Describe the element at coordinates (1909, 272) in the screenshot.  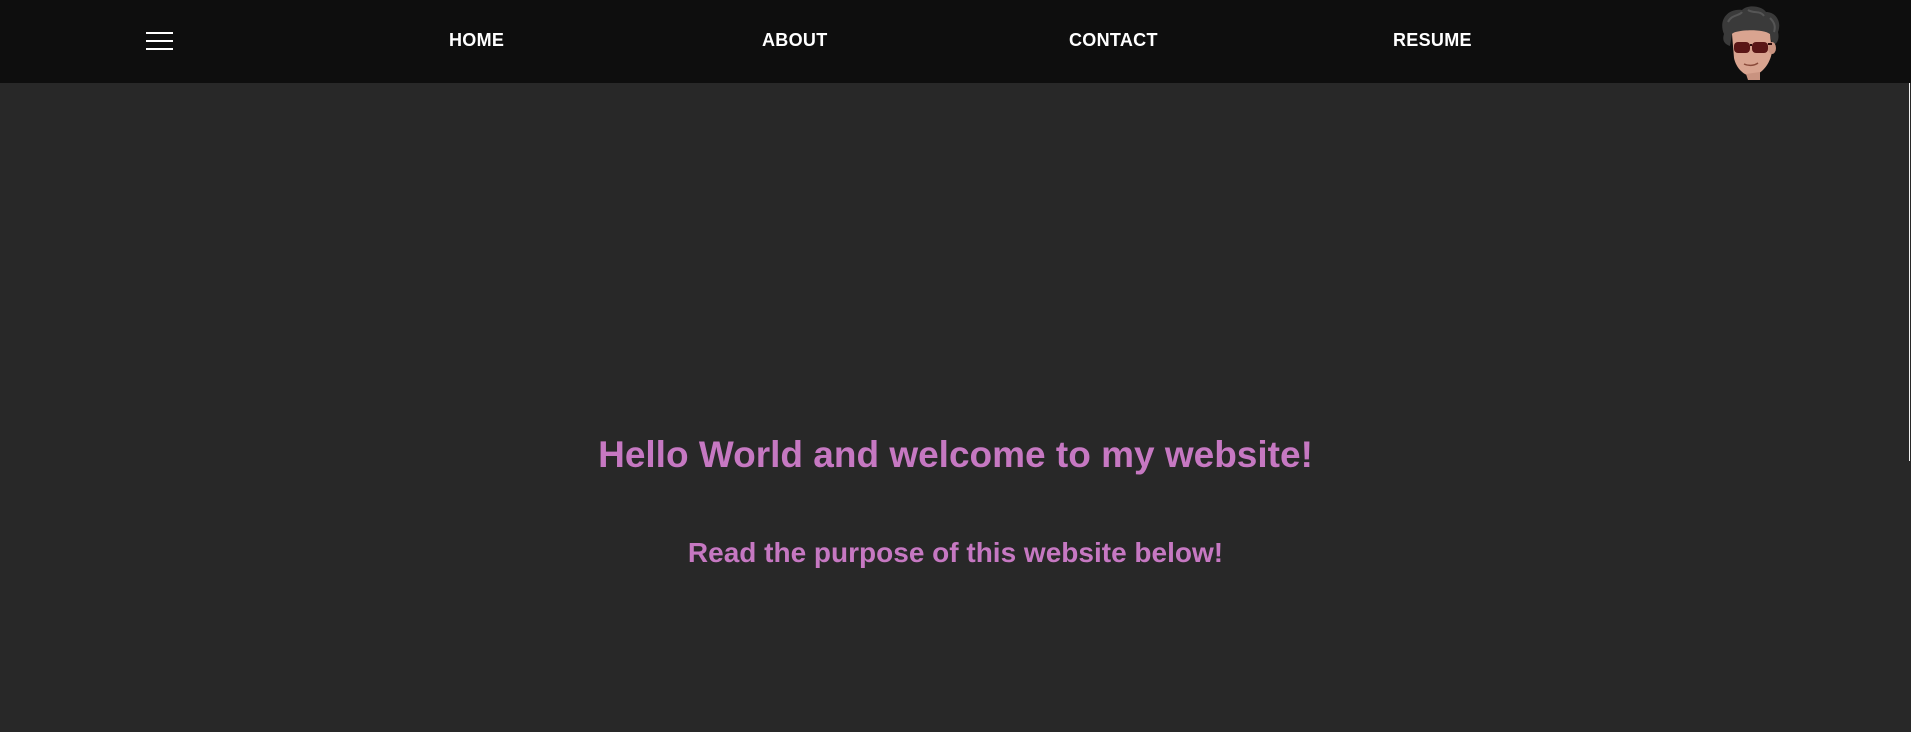
I see `scrollbar-edge` at that location.